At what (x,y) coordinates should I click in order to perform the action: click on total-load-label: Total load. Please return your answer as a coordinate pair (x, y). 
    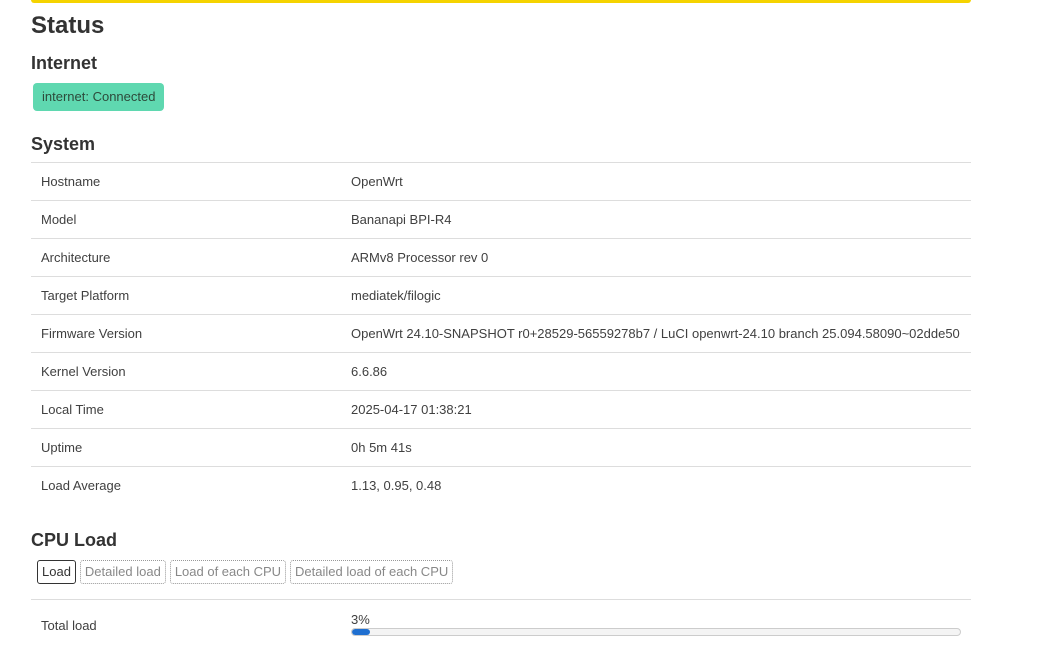
    Looking at the image, I should click on (69, 625).